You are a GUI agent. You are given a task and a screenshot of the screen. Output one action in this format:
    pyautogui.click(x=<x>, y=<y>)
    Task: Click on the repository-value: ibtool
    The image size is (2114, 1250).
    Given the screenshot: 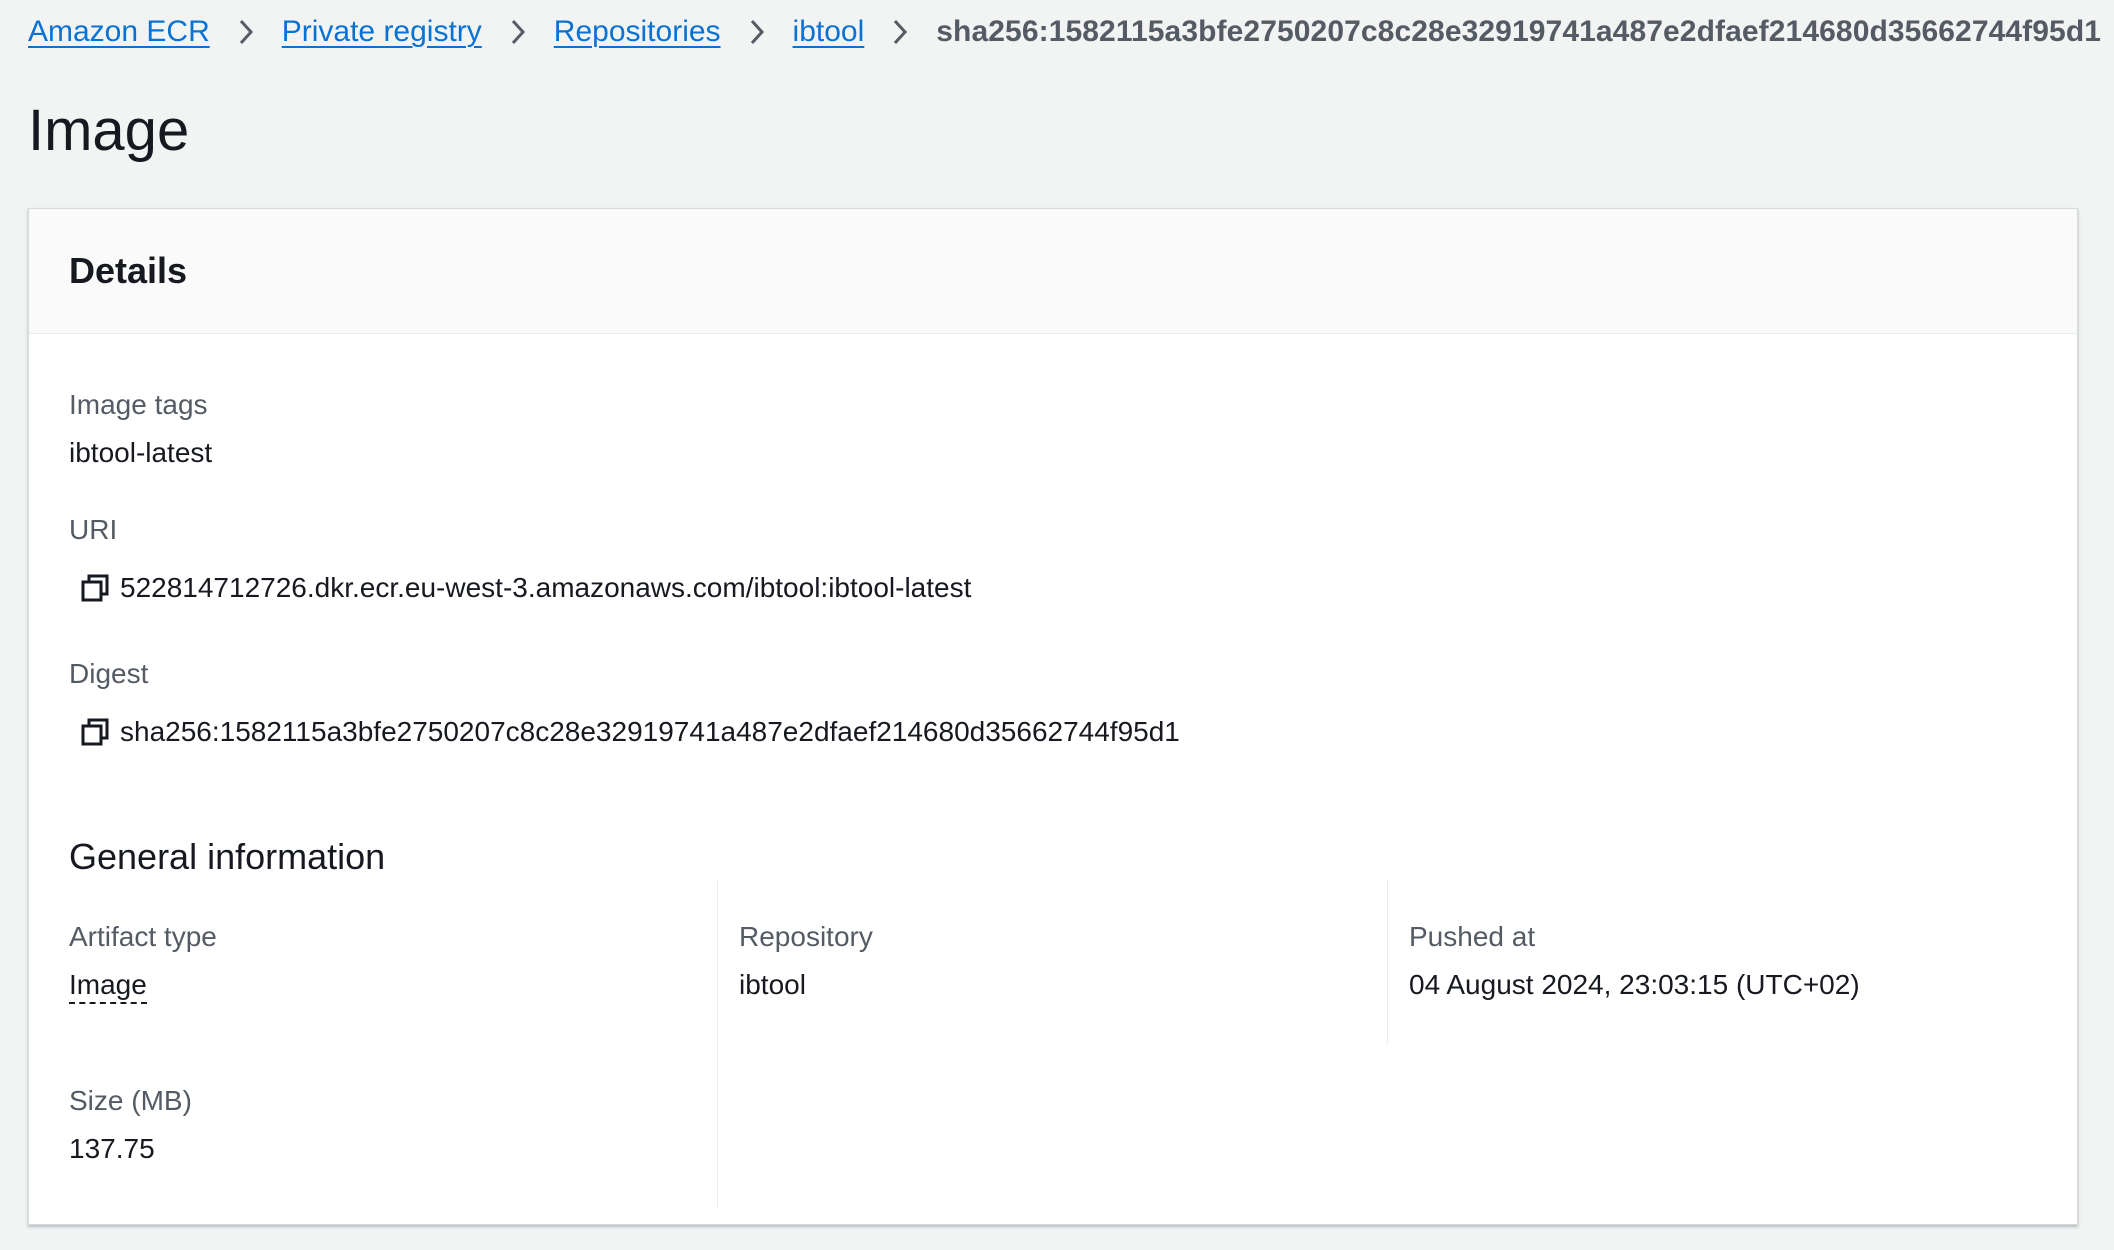 What is the action you would take?
    pyautogui.click(x=772, y=984)
    